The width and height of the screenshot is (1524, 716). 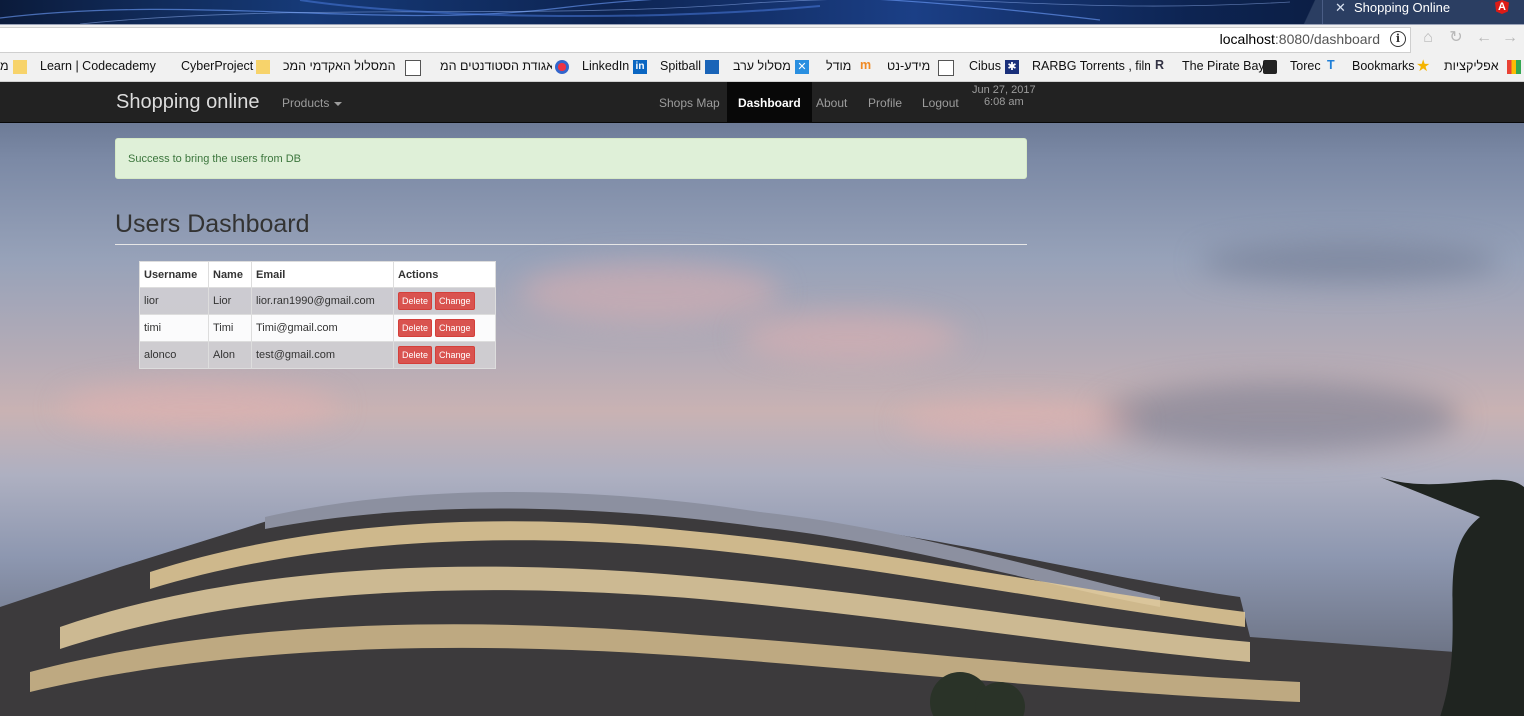 I want to click on pirate-bay-icon, so click(x=1270, y=67).